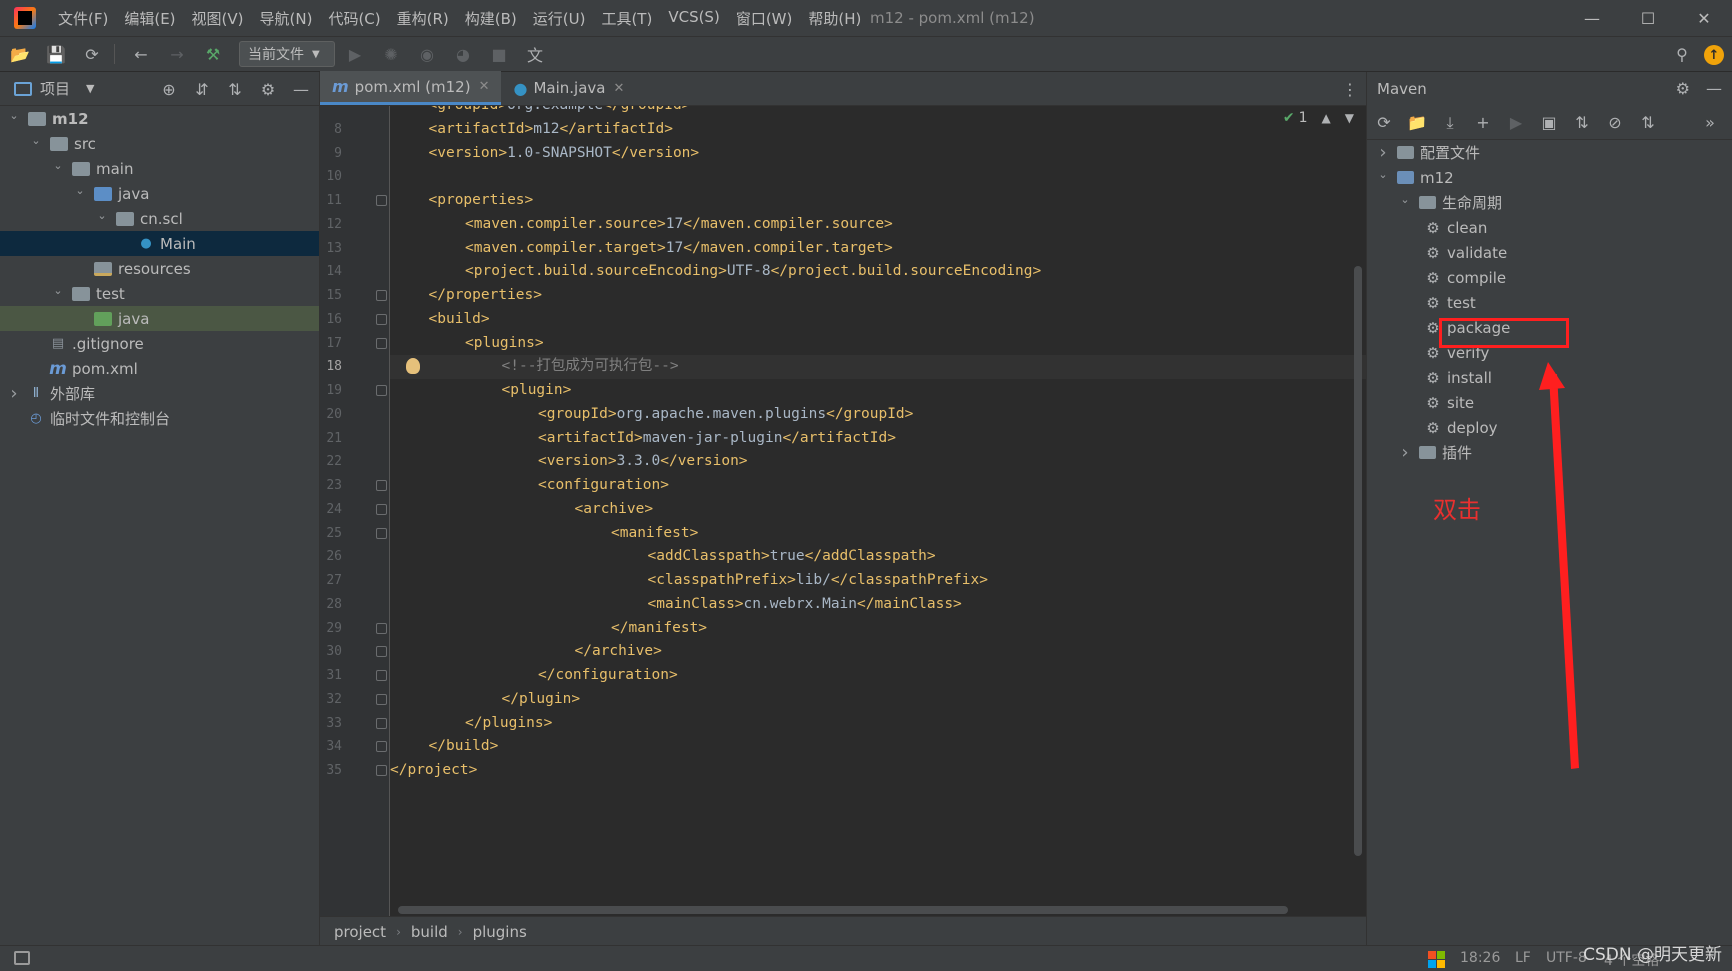 The height and width of the screenshot is (971, 1732). I want to click on forward-arrow-icon: →, so click(177, 54).